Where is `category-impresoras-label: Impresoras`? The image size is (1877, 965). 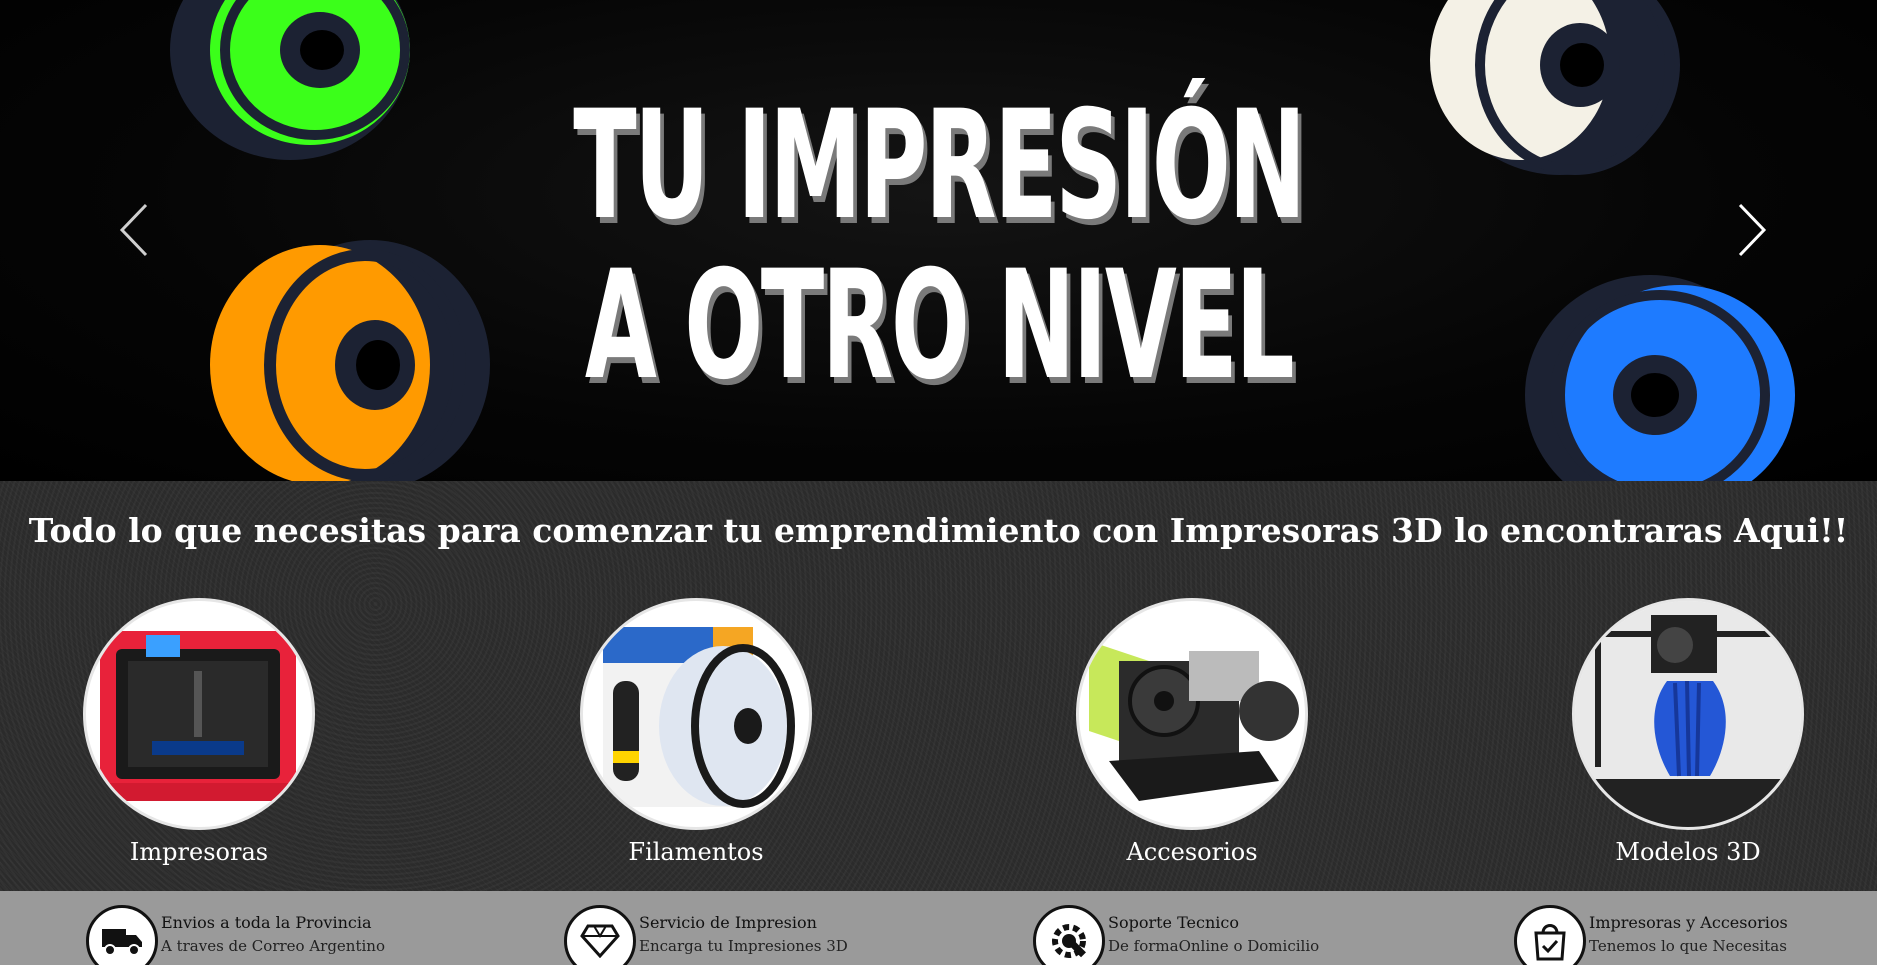
category-impresoras-label: Impresoras is located at coordinates (199, 852).